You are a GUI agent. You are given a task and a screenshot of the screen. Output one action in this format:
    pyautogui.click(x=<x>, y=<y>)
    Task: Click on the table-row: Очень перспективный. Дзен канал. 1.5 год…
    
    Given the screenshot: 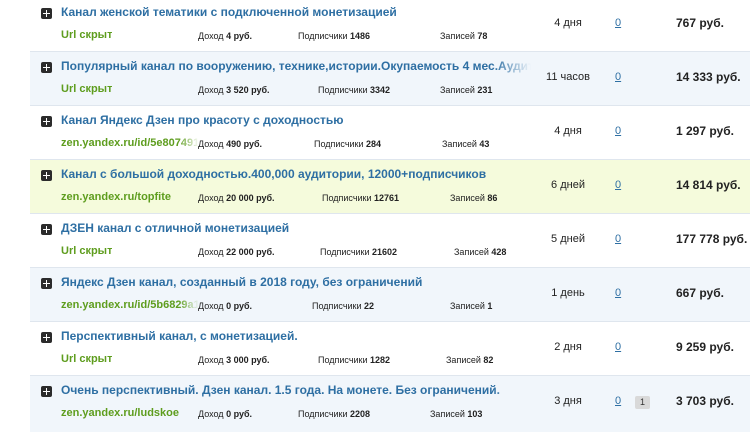 What is the action you would take?
    pyautogui.click(x=390, y=404)
    